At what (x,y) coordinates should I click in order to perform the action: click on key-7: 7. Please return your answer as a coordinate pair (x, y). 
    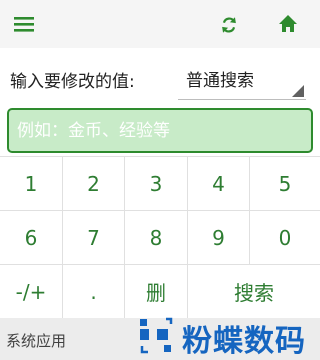
    Looking at the image, I should click on (94, 238).